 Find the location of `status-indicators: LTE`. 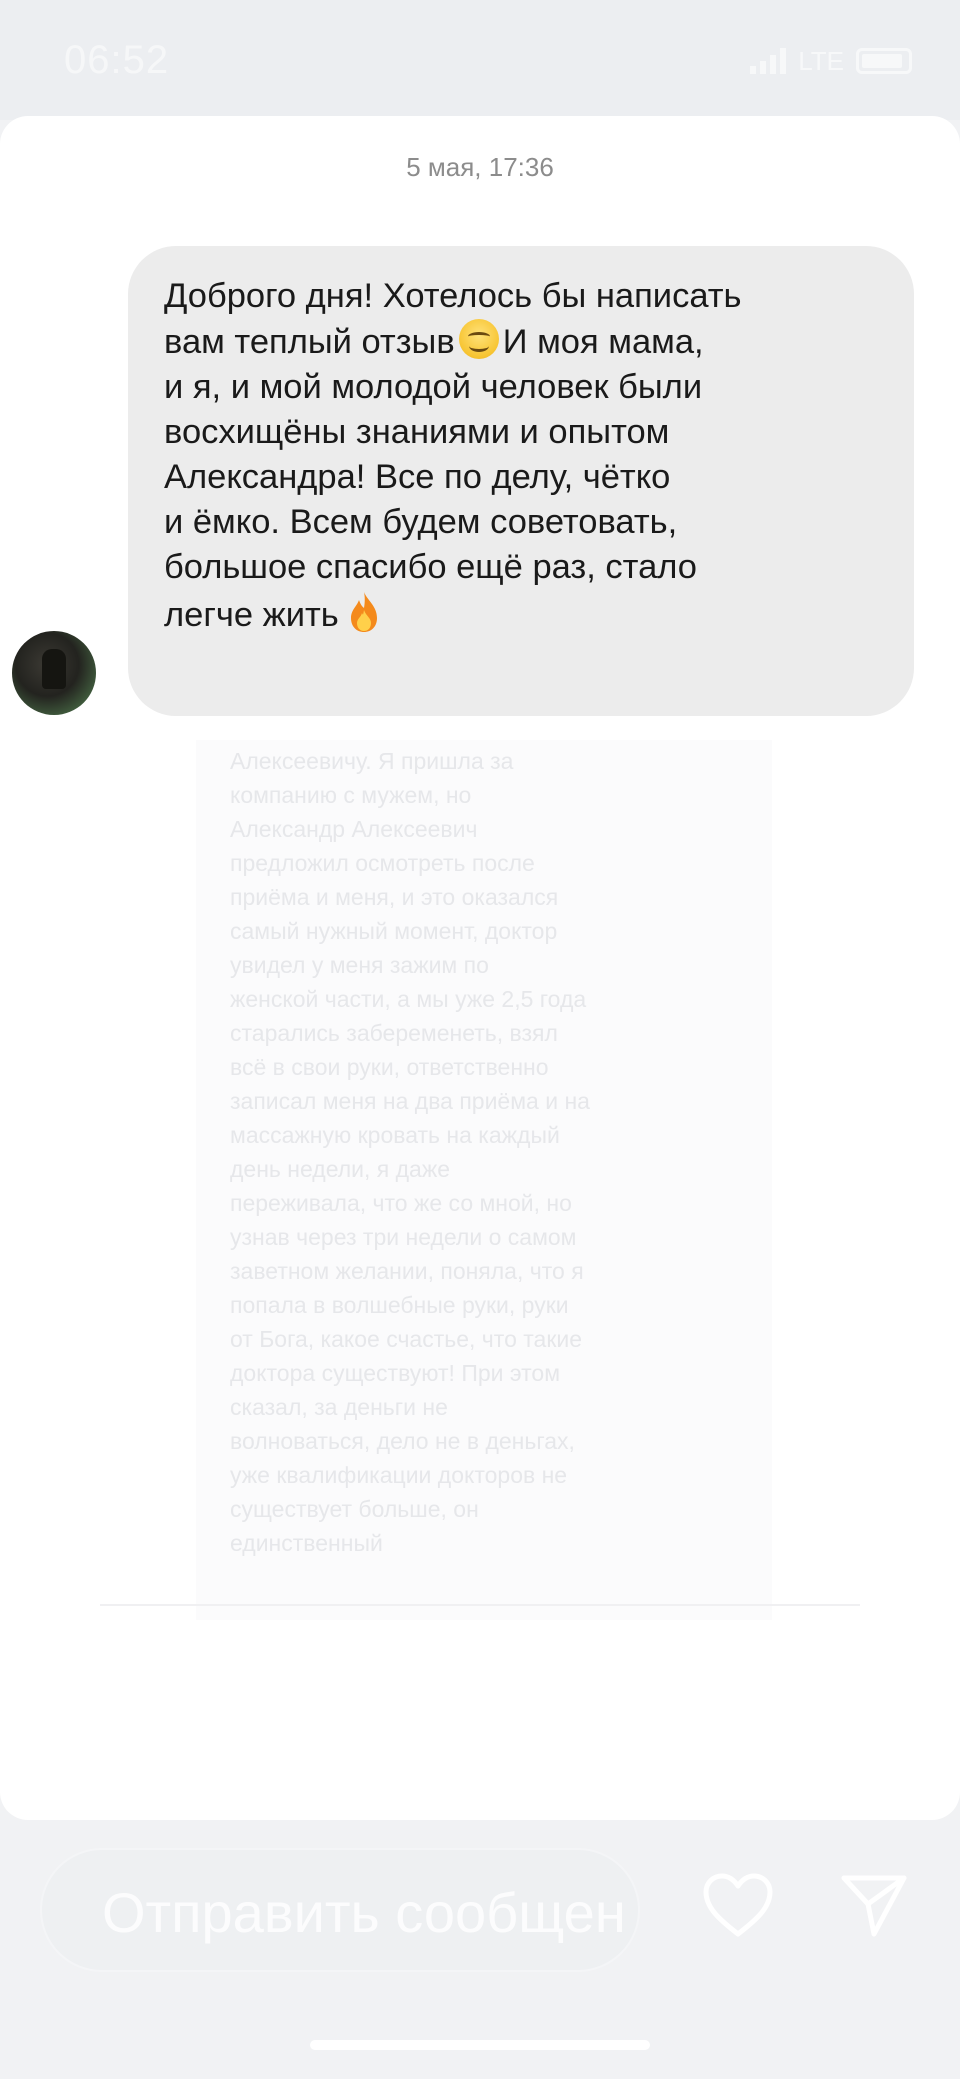

status-indicators: LTE is located at coordinates (831, 61).